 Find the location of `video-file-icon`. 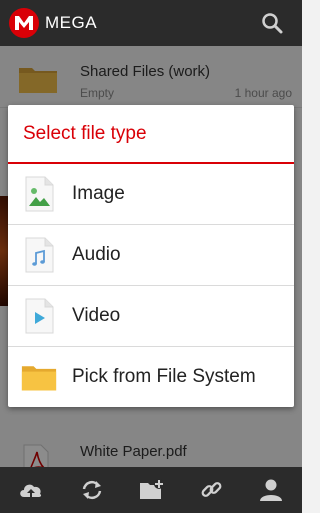

video-file-icon is located at coordinates (39, 316).